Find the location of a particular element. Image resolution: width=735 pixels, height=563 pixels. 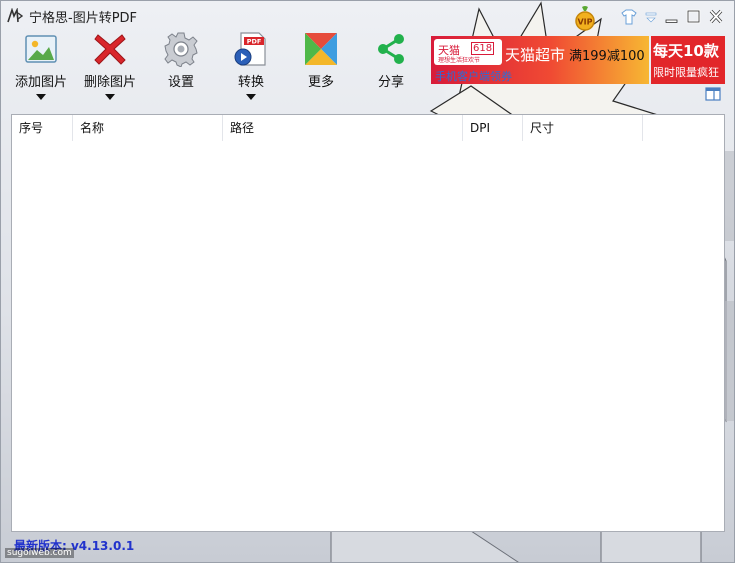

ad-slogan: 理想生活狂欢节 is located at coordinates (459, 60).